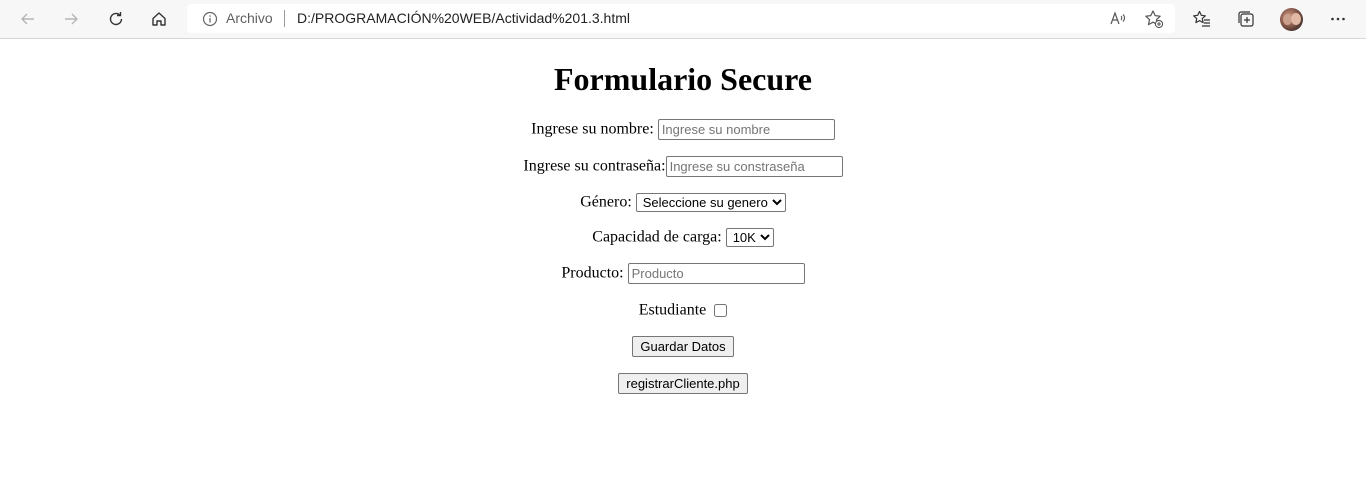  What do you see at coordinates (1118, 19) in the screenshot?
I see `read-aloud-icon` at bounding box center [1118, 19].